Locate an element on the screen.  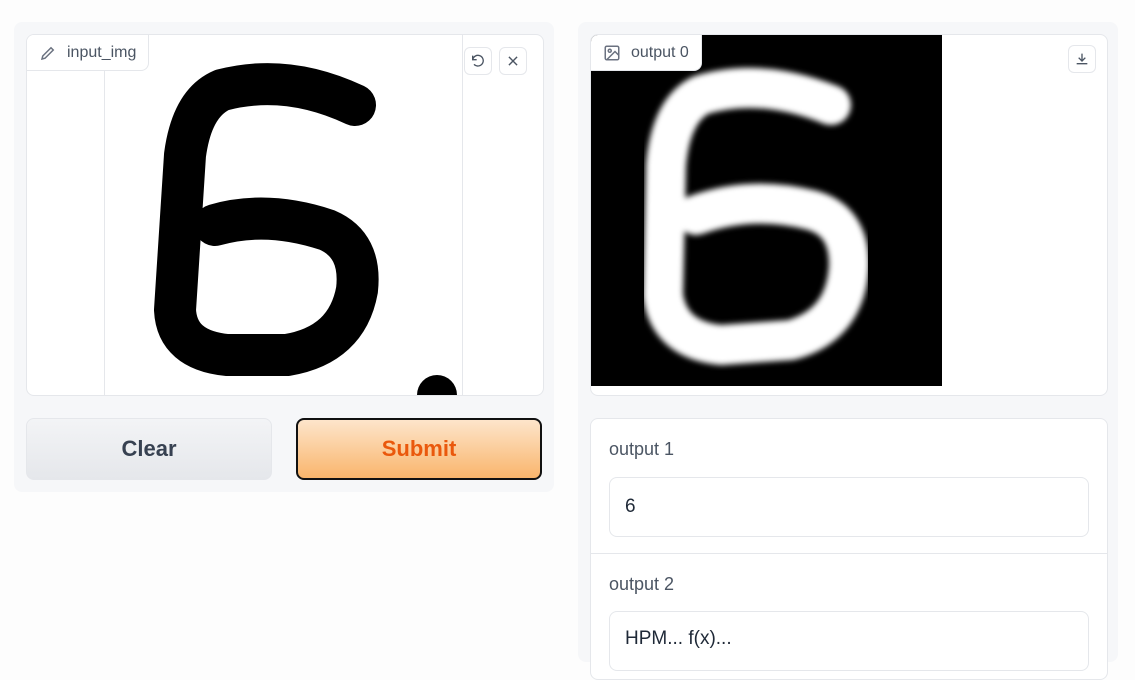
output0-label-text: output 0 is located at coordinates (660, 52).